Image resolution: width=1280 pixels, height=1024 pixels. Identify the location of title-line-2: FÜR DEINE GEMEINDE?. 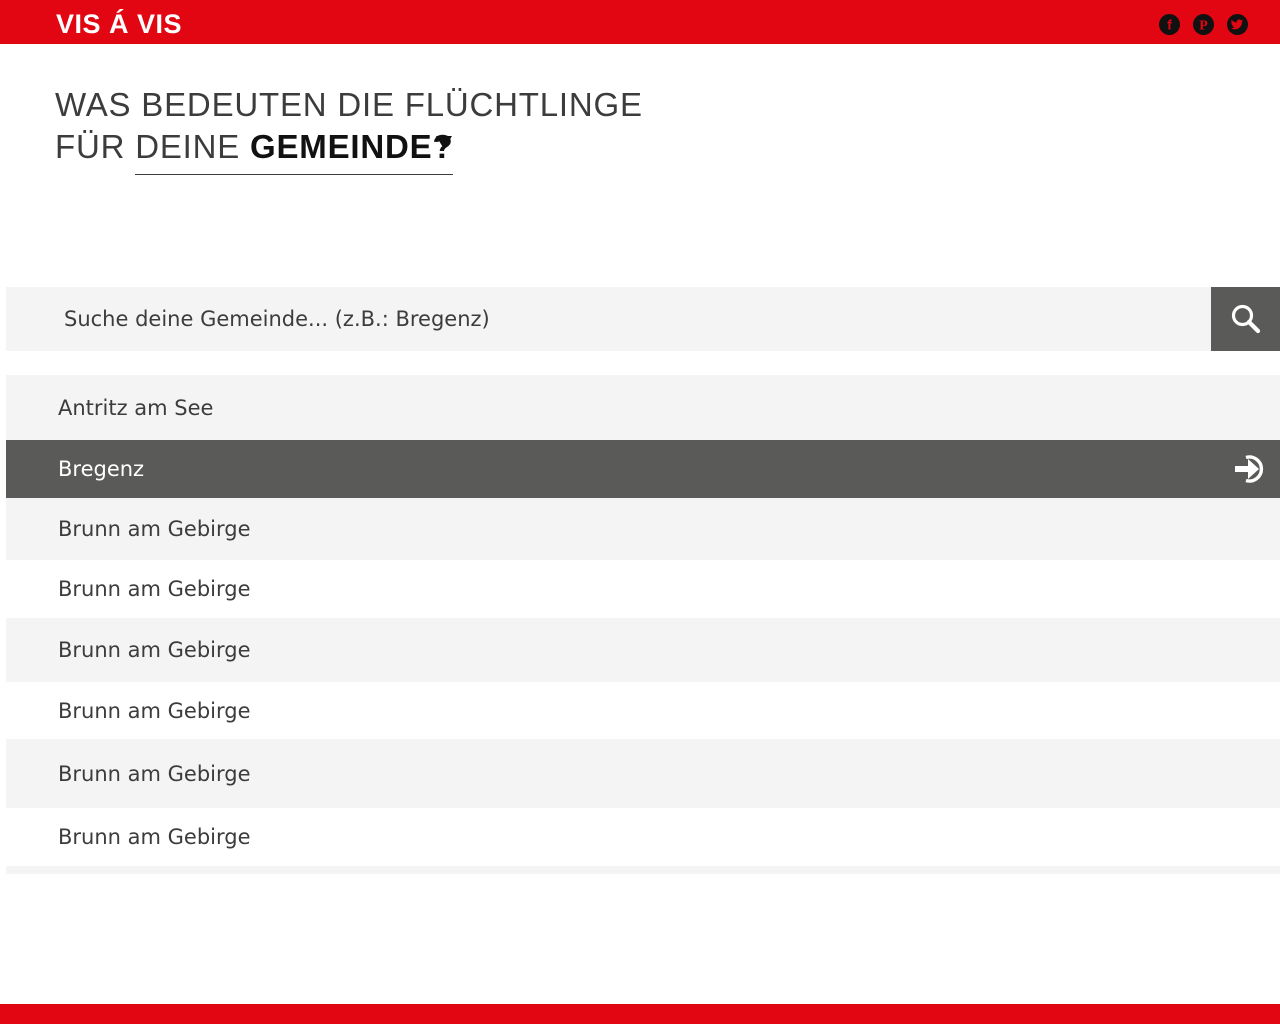
(349, 150).